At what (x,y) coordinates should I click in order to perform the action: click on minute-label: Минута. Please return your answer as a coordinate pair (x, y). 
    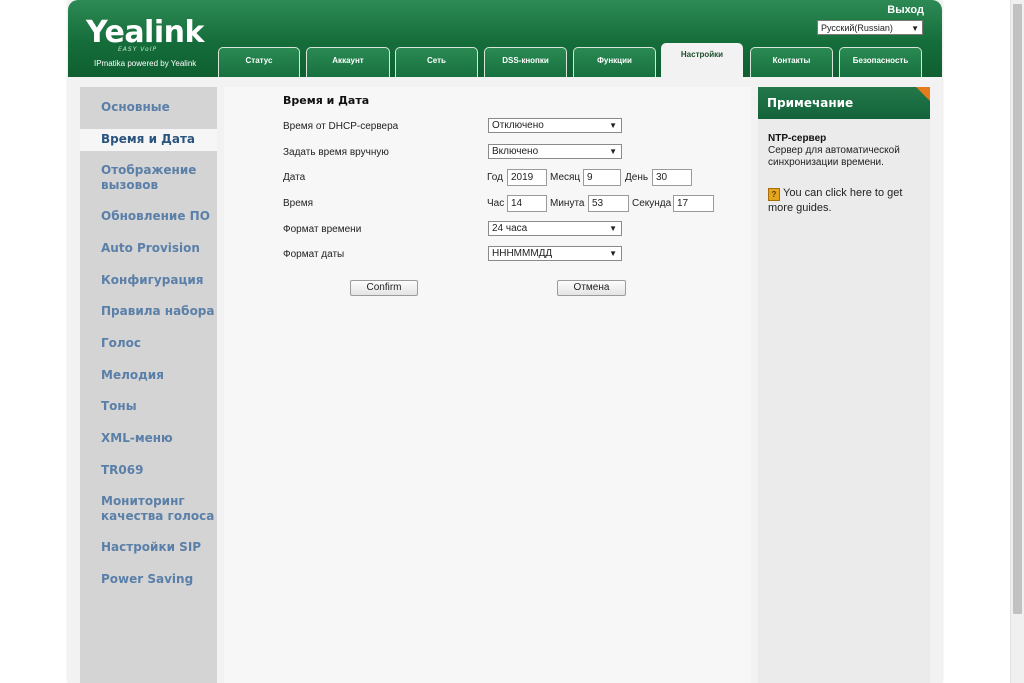
    Looking at the image, I should click on (567, 203).